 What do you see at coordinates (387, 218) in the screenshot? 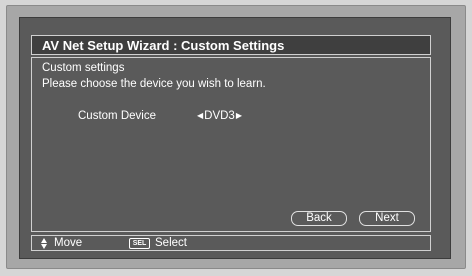
I see `next-button: Next` at bounding box center [387, 218].